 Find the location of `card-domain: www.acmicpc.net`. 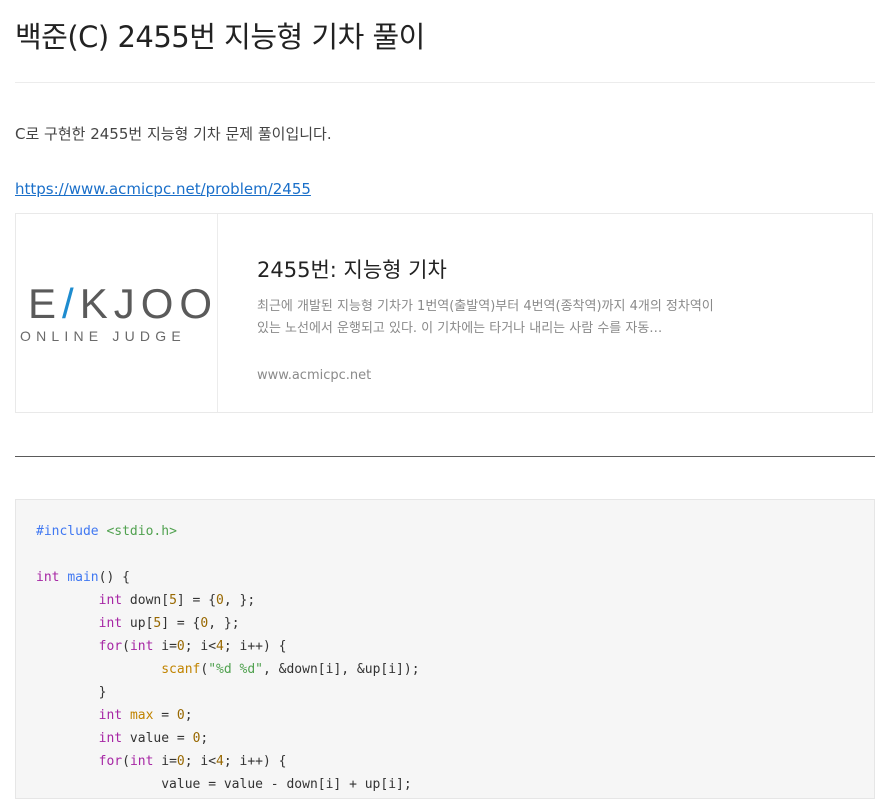

card-domain: www.acmicpc.net is located at coordinates (314, 375).